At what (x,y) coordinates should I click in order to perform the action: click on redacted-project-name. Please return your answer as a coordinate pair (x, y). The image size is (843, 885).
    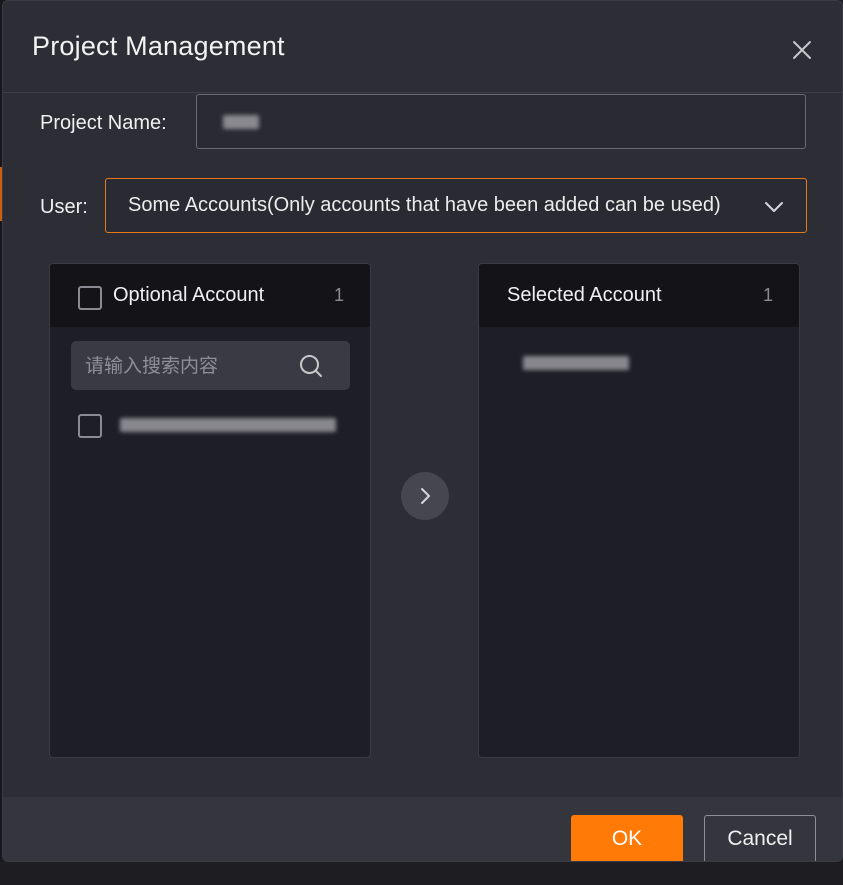
    Looking at the image, I should click on (241, 122).